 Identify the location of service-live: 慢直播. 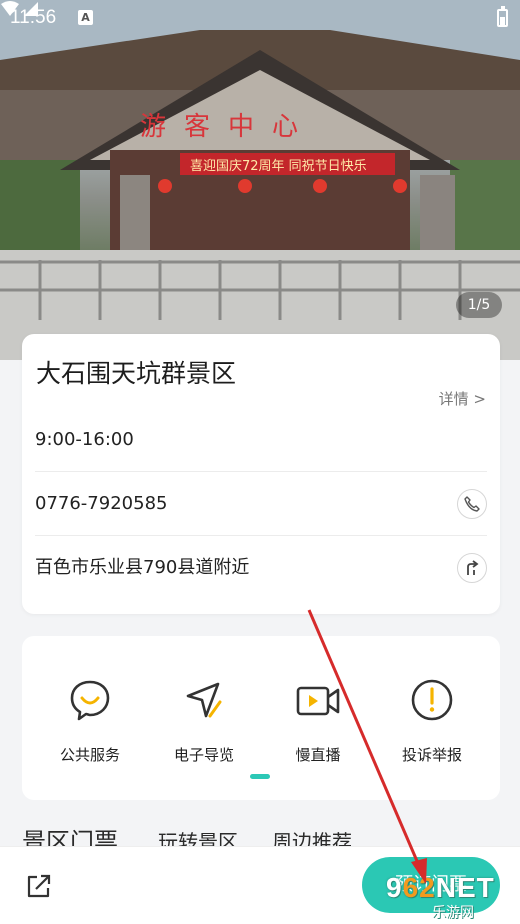
(318, 720).